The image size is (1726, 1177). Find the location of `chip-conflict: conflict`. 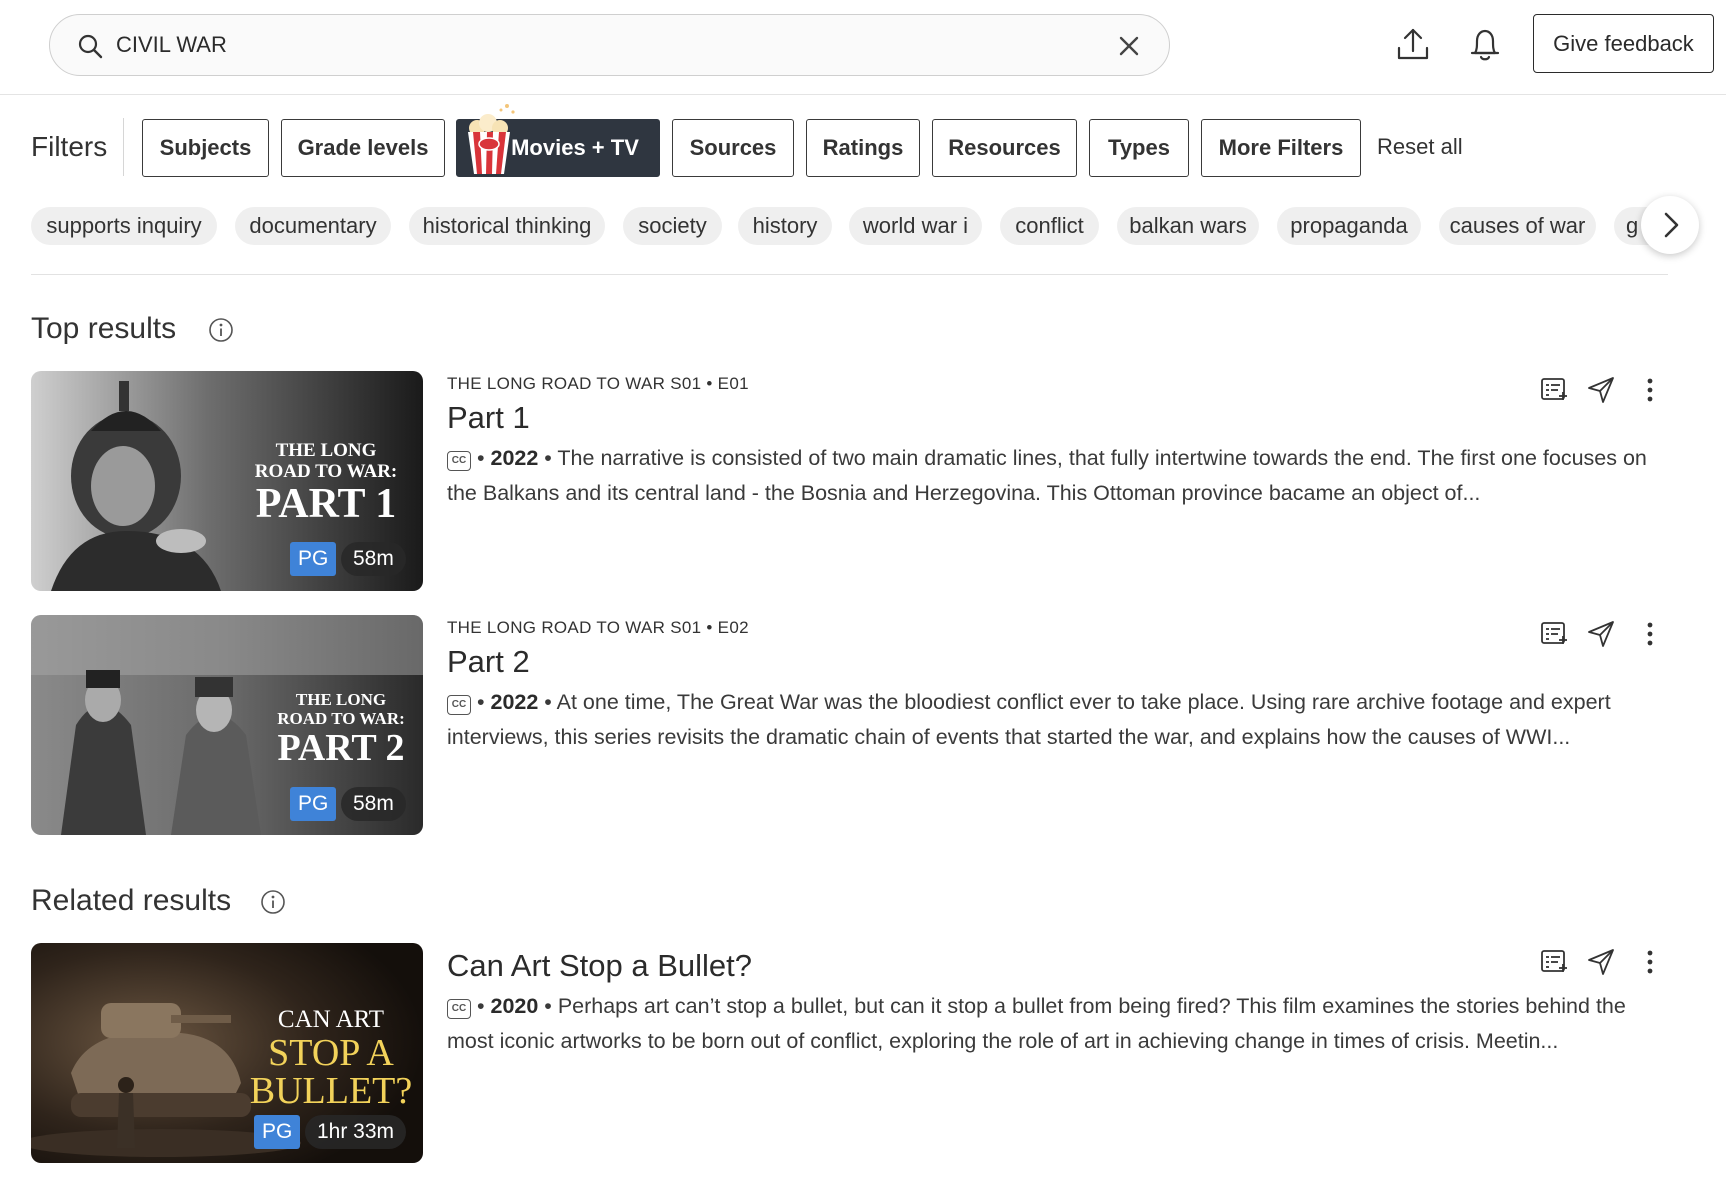

chip-conflict: conflict is located at coordinates (1049, 226).